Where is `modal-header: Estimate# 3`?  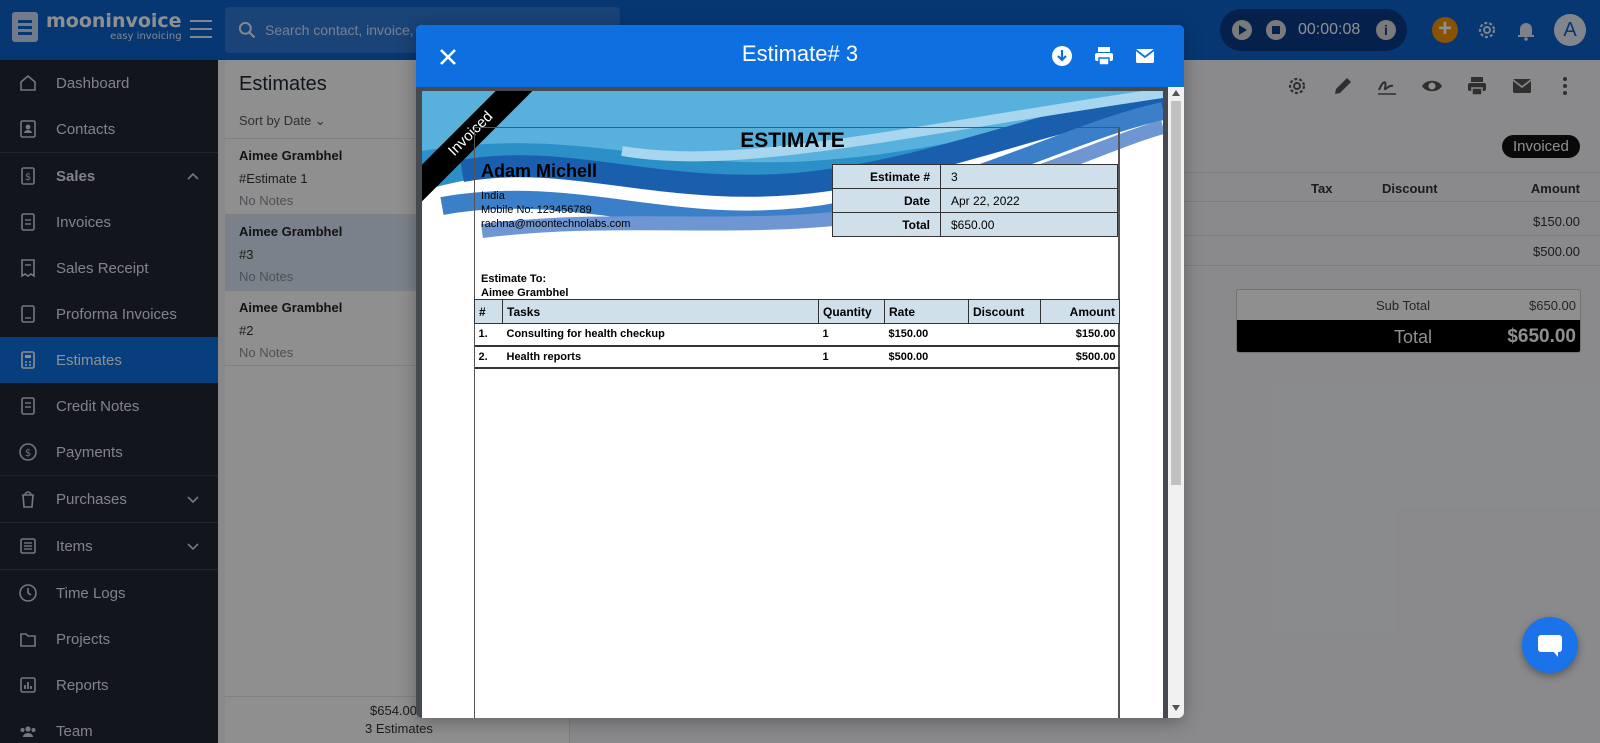 modal-header: Estimate# 3 is located at coordinates (800, 56).